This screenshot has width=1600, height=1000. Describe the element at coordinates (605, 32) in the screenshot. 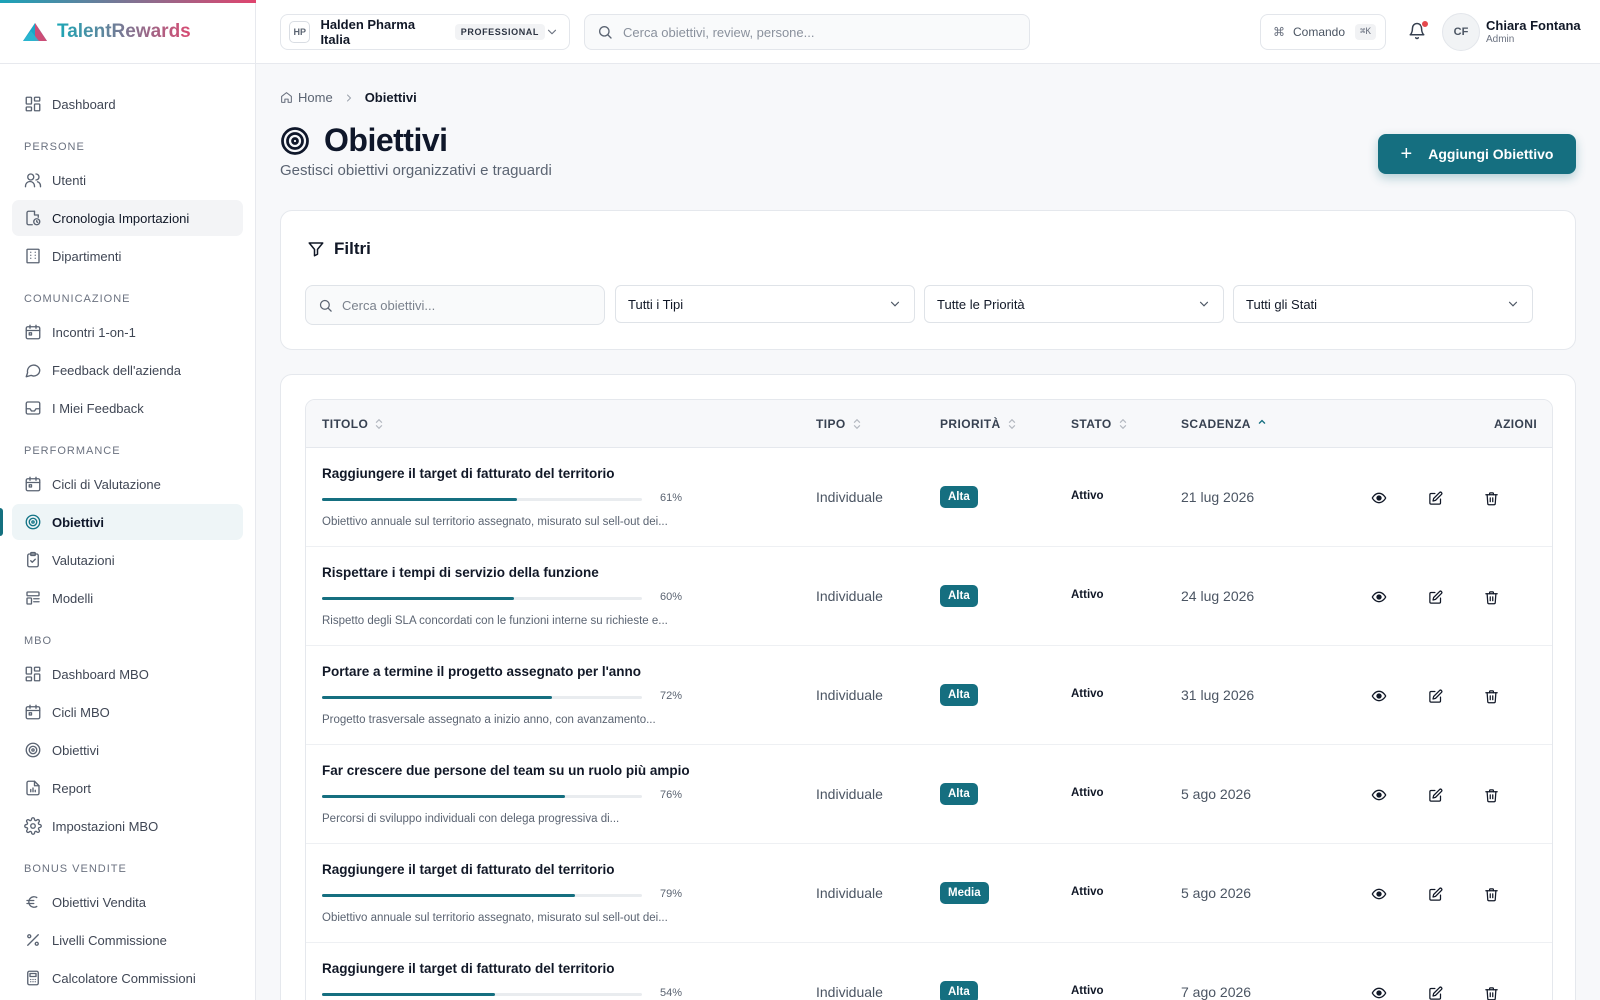

I see `search-icon` at that location.